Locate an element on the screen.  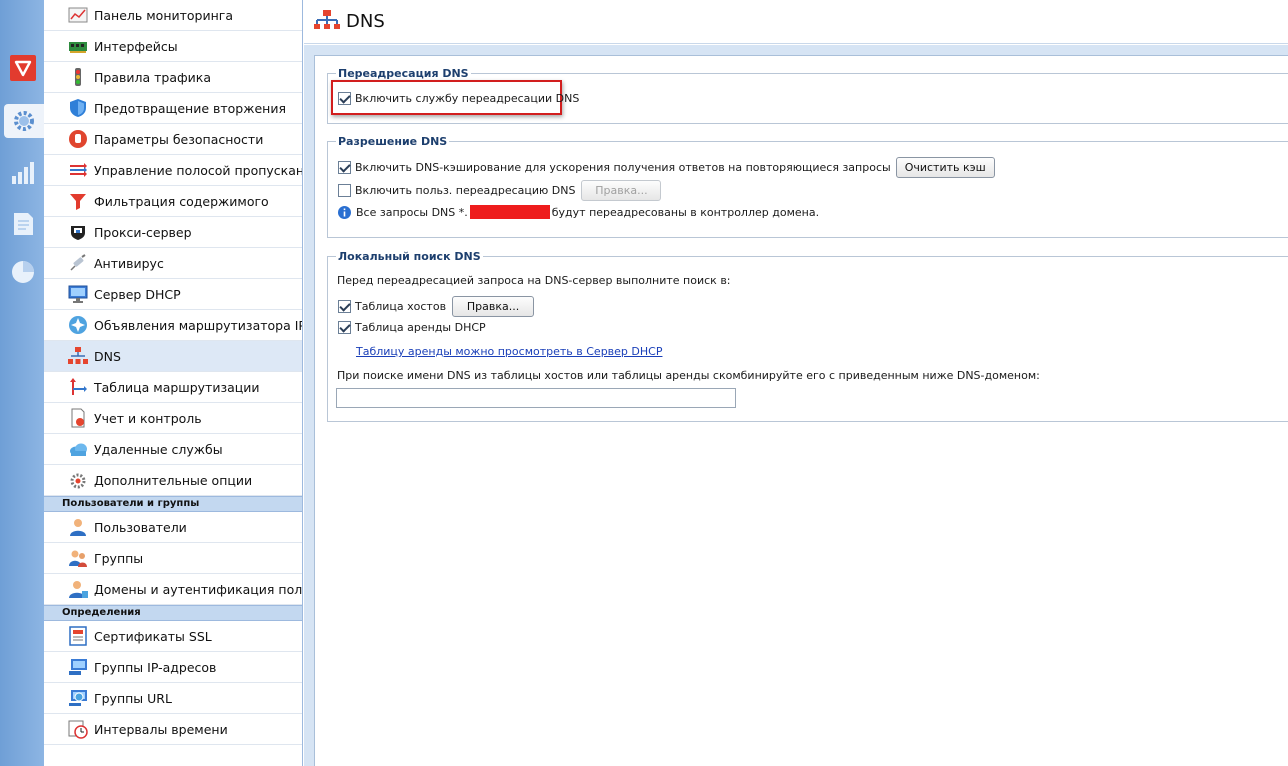
shield-logo-icon is located at coordinates (23, 68).